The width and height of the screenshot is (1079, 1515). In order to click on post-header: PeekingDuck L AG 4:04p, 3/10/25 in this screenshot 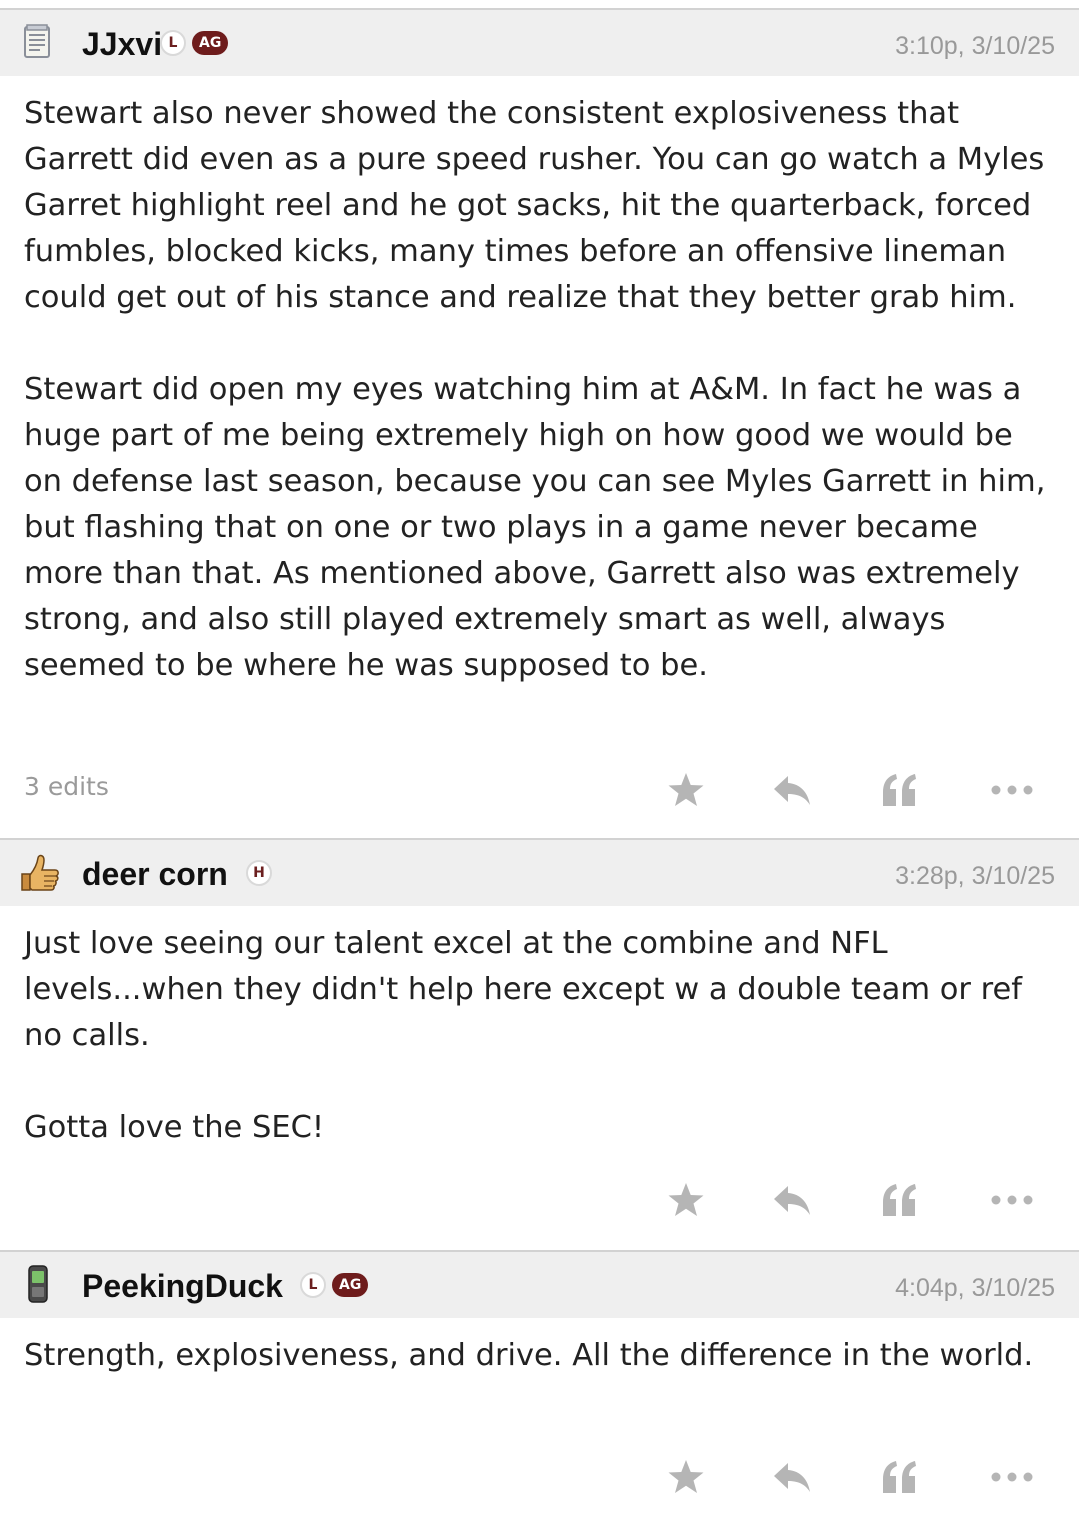, I will do `click(539, 1284)`.